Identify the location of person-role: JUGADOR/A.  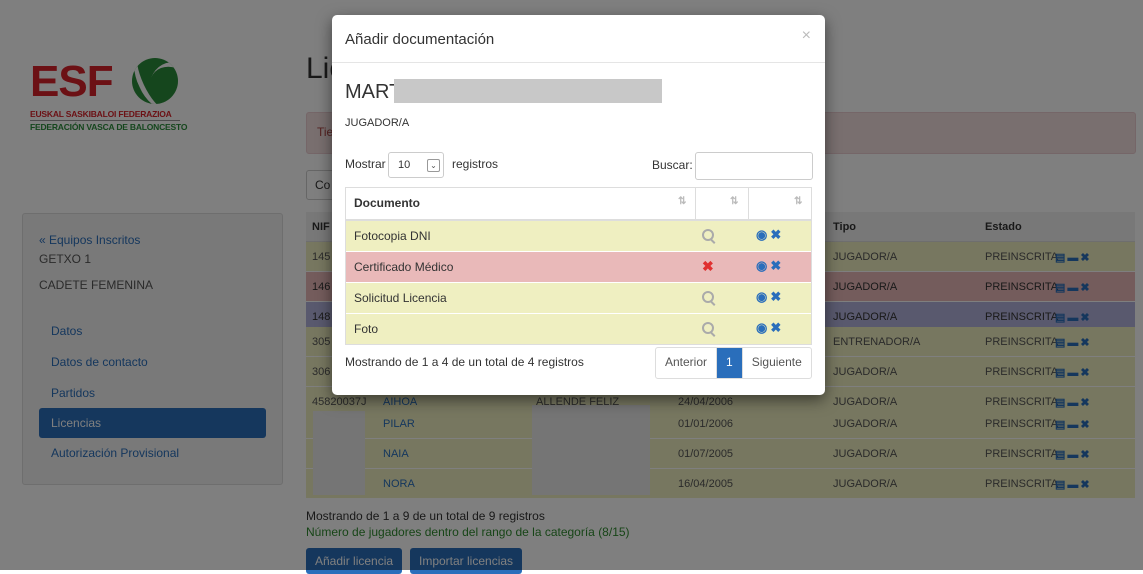
(377, 123).